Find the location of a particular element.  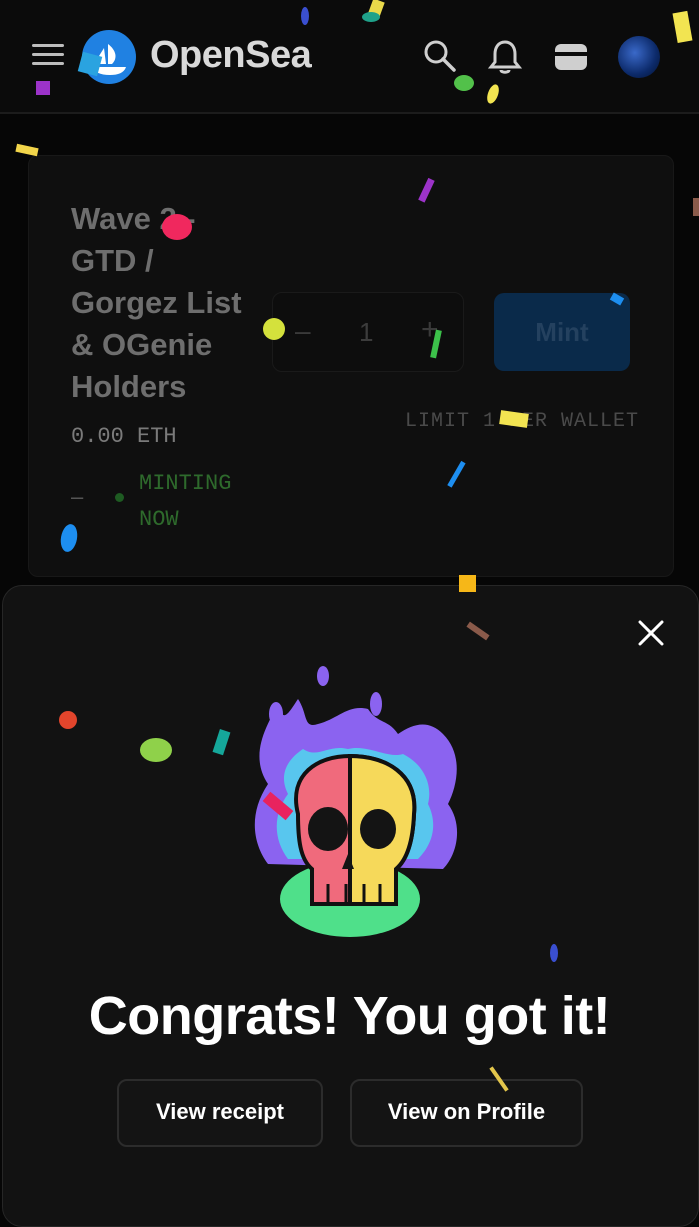

congrats-heading: Congrats! You got it! is located at coordinates (349, 1016).